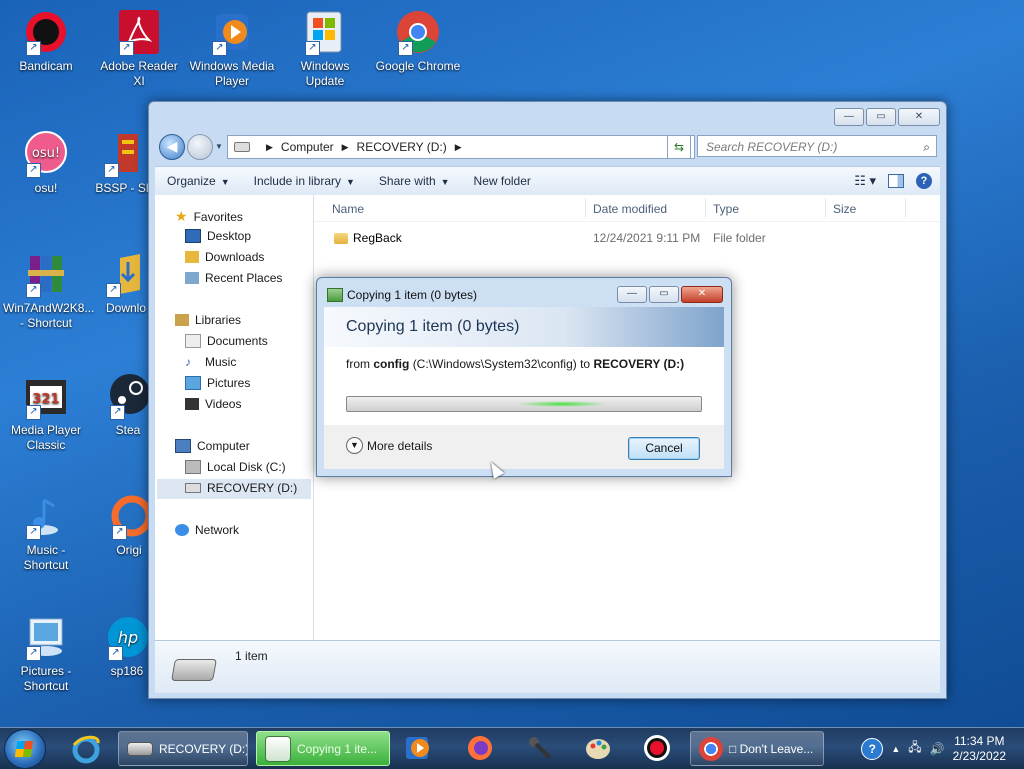 The image size is (1024, 769). I want to click on dialog-title: Copying 1 item (0 bytes), so click(412, 295).